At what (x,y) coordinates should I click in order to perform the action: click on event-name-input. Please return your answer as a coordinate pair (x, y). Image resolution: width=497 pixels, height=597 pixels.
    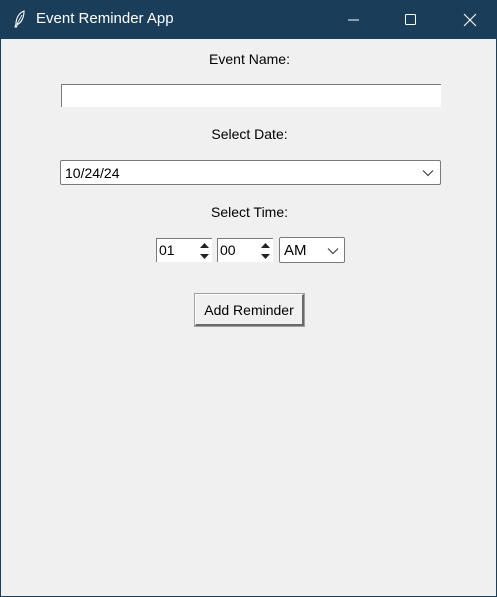
    Looking at the image, I should click on (251, 96).